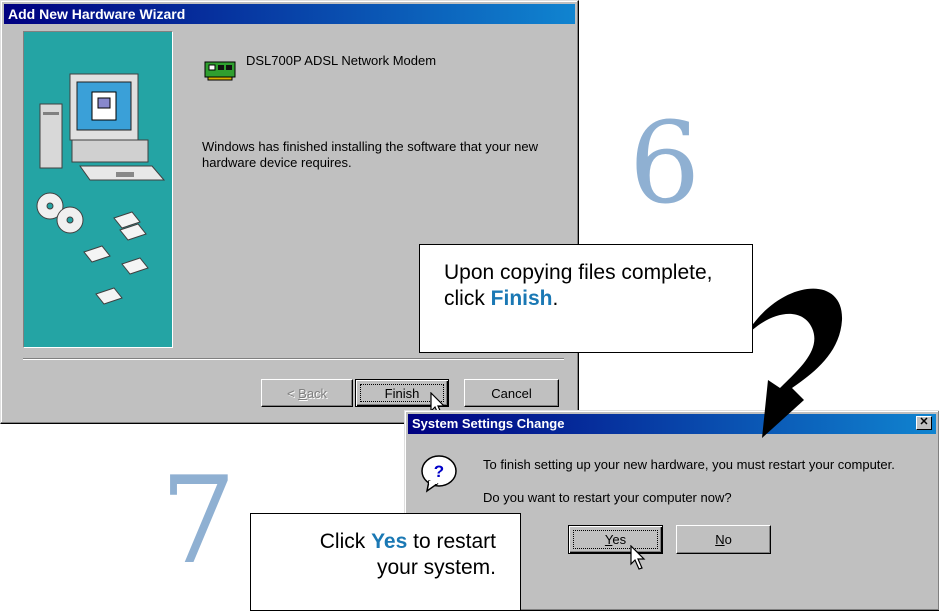 Image resolution: width=939 pixels, height=611 pixels. I want to click on step6-text: Upon copying files complete, click, so click(578, 285).